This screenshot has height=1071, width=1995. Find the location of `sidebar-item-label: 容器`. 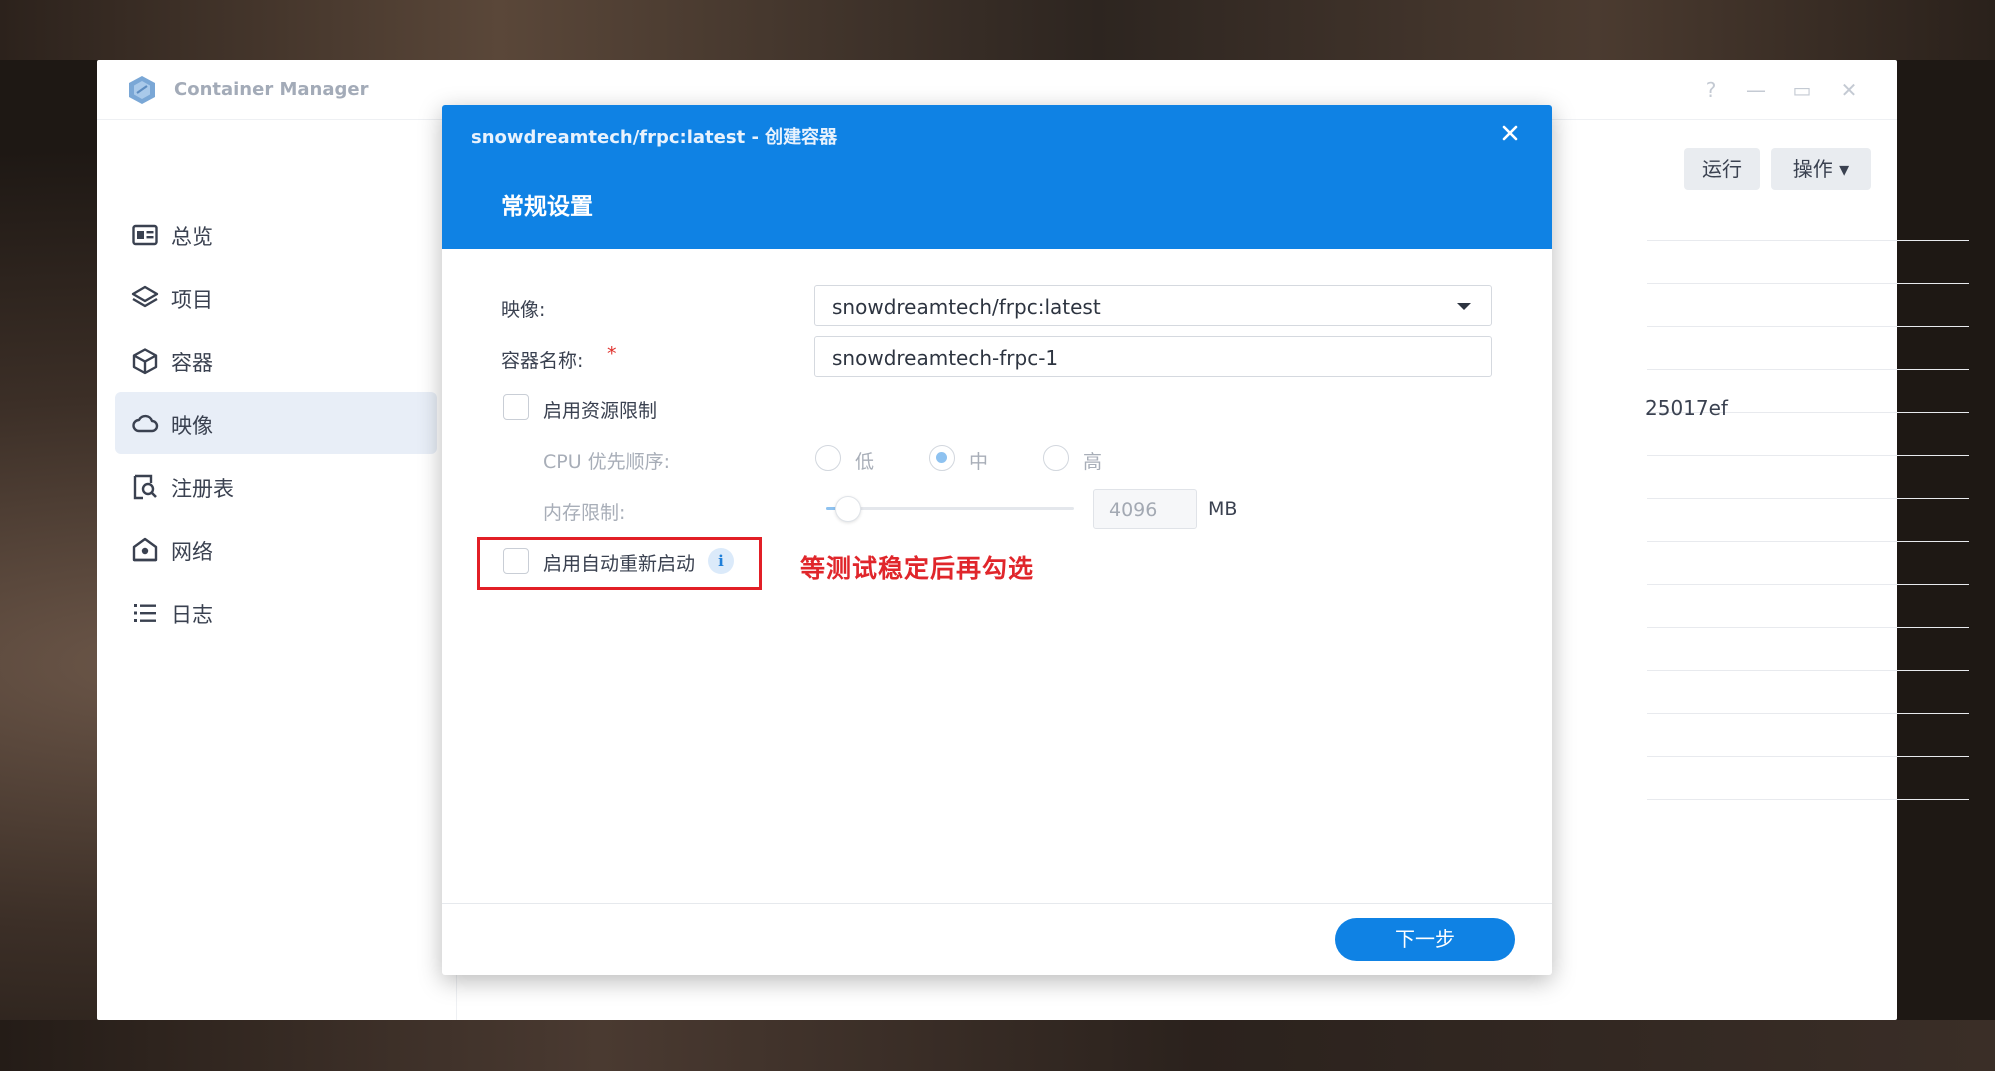

sidebar-item-label: 容器 is located at coordinates (192, 363).